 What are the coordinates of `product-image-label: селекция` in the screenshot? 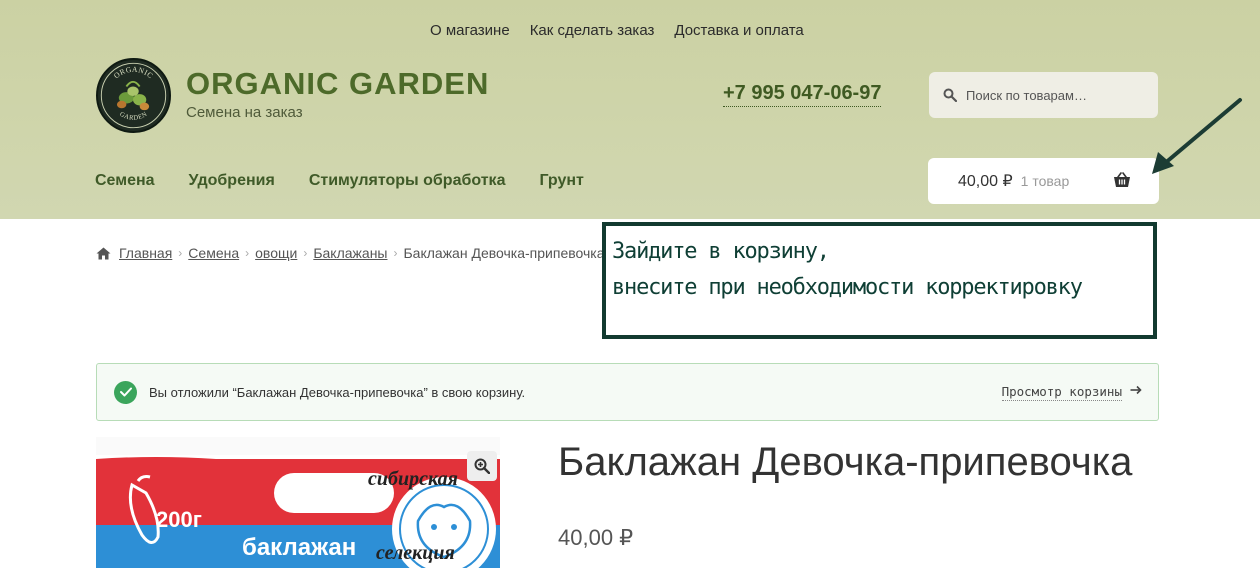 It's located at (415, 553).